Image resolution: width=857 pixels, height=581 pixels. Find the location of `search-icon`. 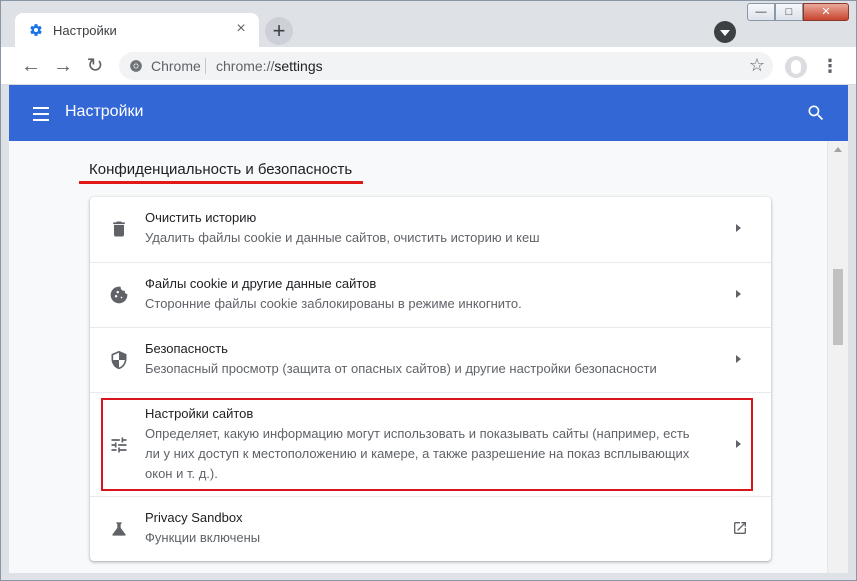

search-icon is located at coordinates (816, 113).